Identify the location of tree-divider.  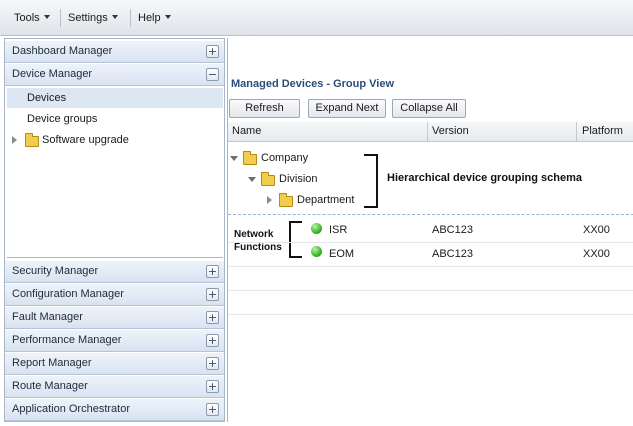
(430, 214).